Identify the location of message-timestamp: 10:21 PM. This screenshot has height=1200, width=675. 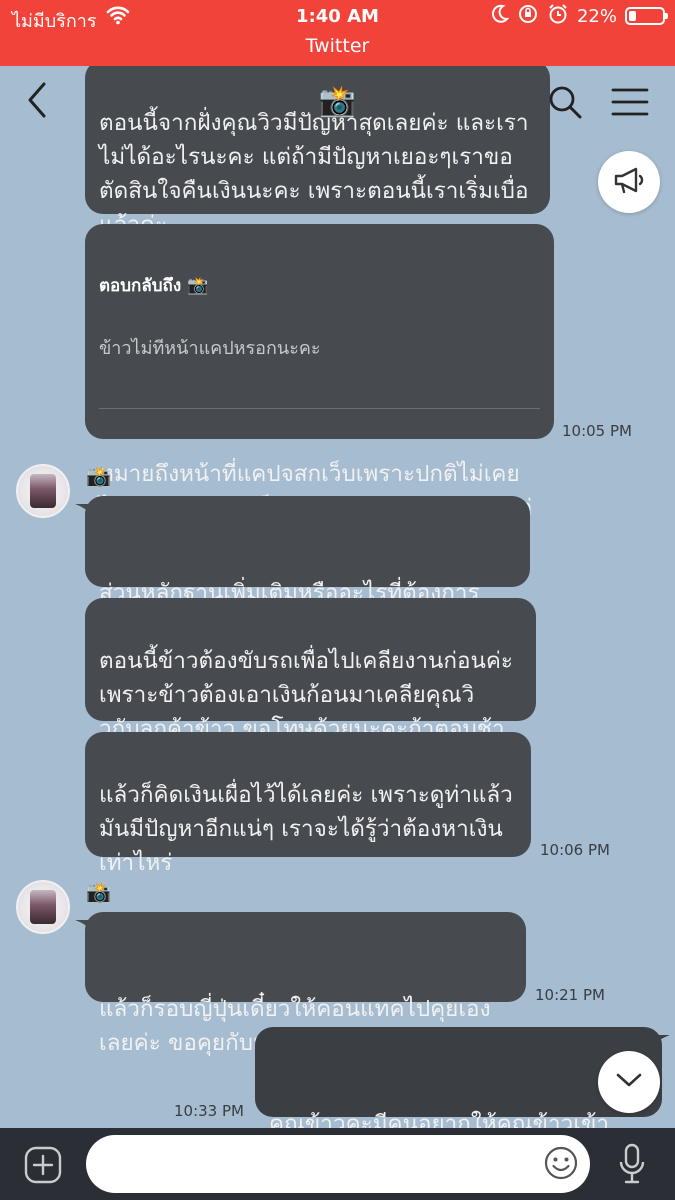
(570, 995).